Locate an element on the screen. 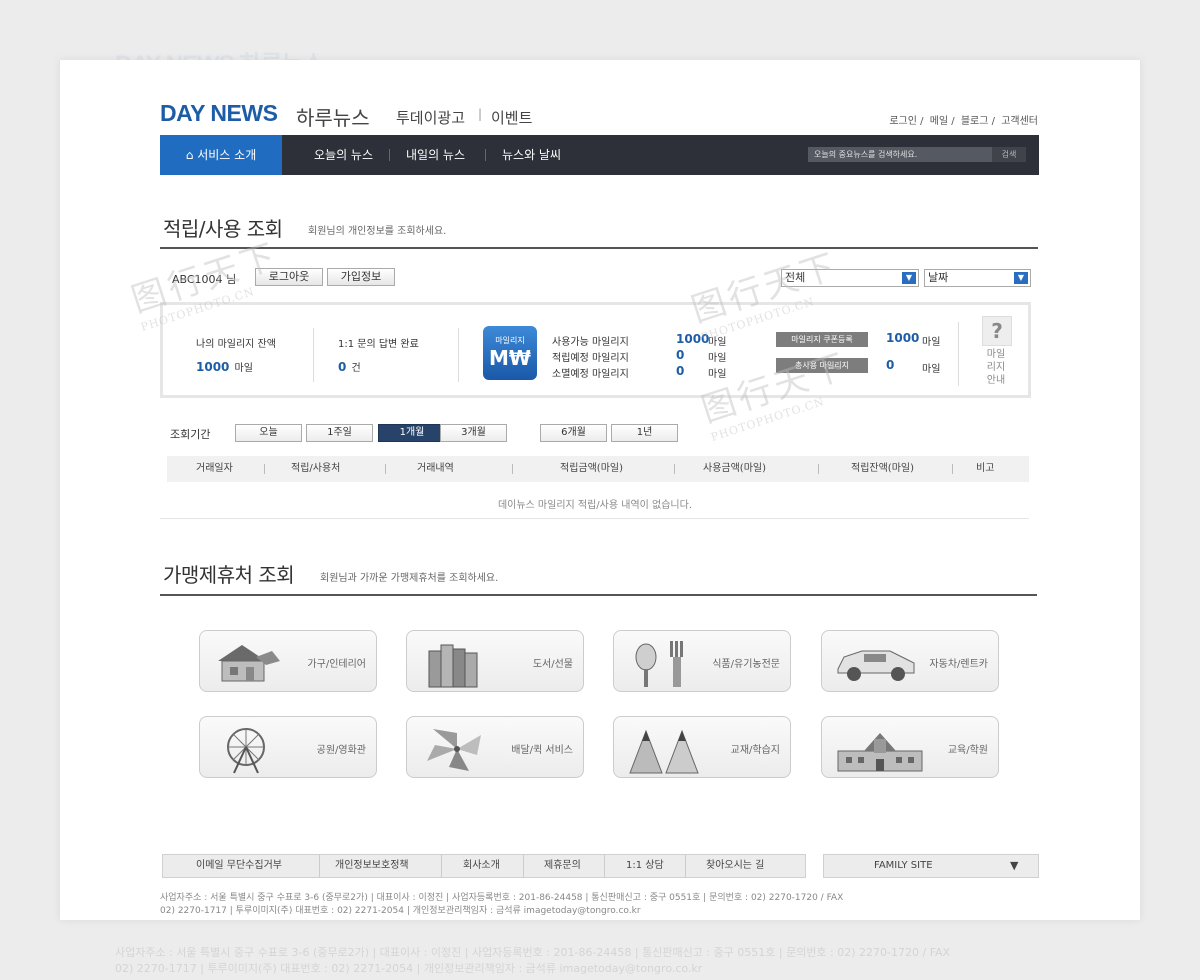 The image size is (1200, 980). category-label: 가구/인테리어 is located at coordinates (336, 664).